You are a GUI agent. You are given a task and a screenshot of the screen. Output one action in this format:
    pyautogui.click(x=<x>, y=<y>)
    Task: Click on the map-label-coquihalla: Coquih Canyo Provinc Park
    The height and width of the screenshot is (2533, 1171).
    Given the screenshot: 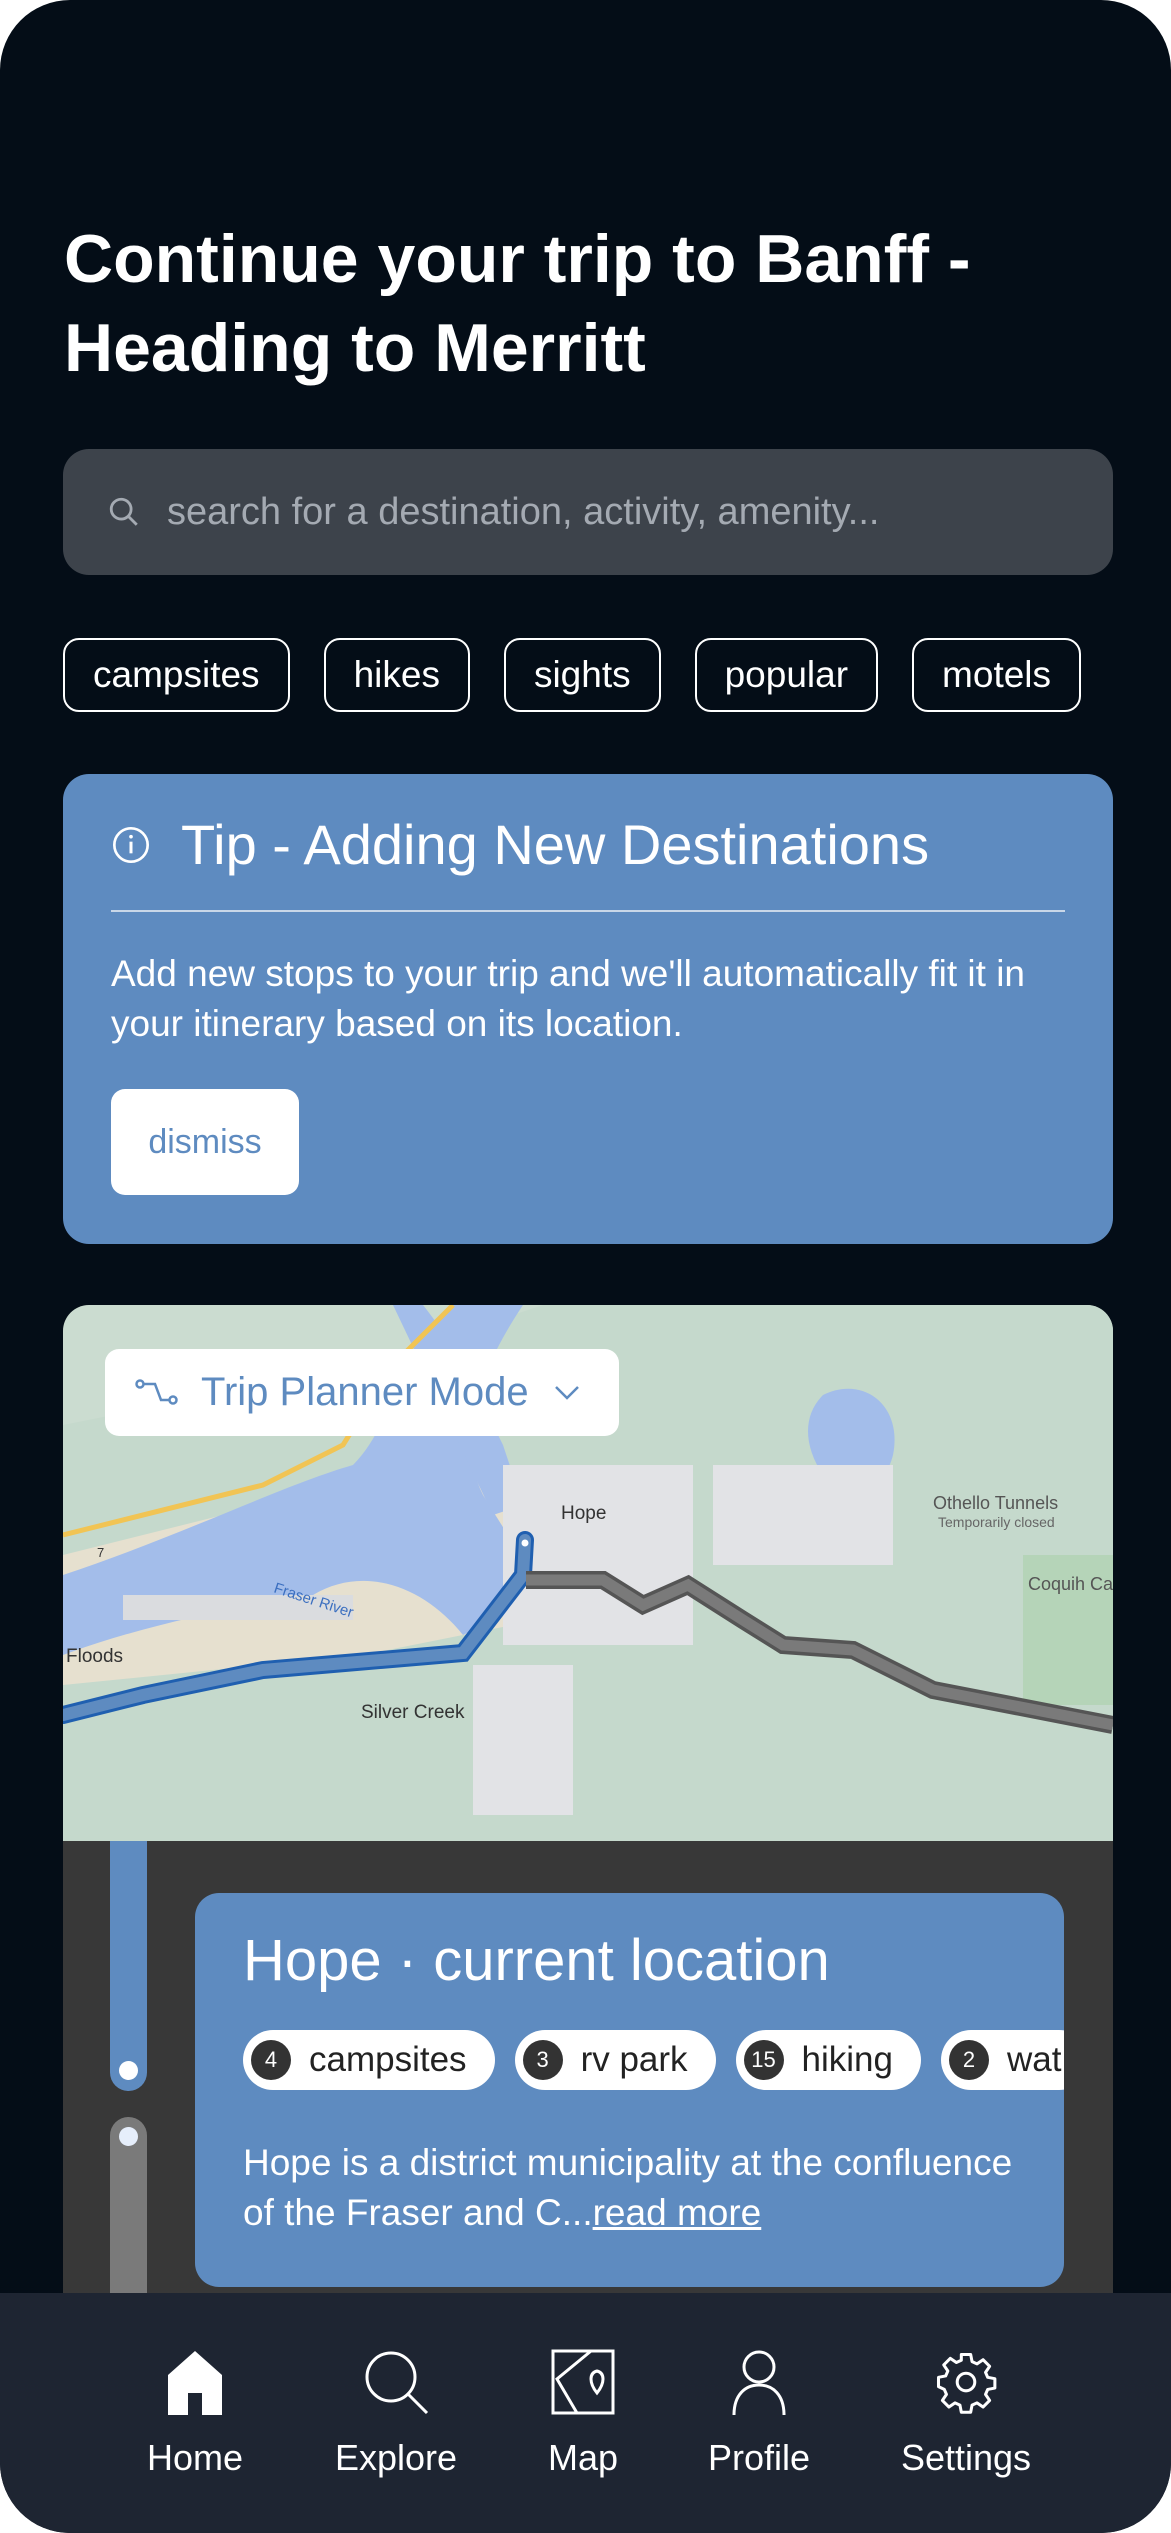 What is the action you would take?
    pyautogui.click(x=1070, y=1584)
    